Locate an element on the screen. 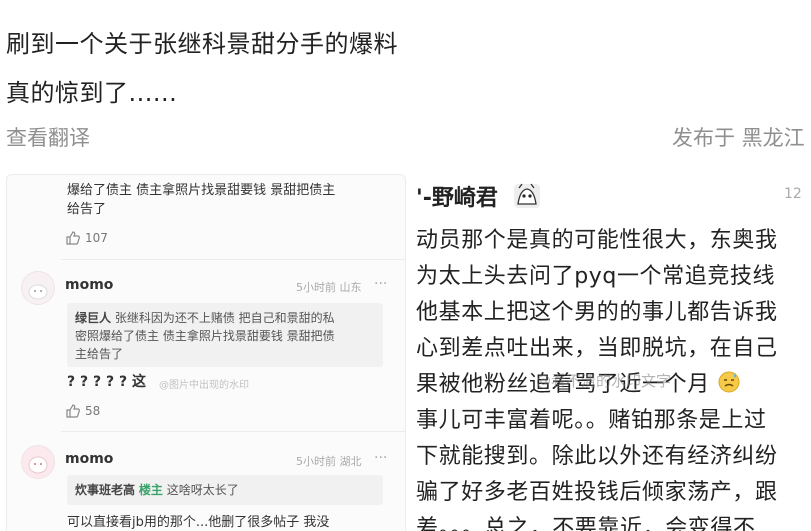  article-line: 为太上头去问了pyq一个常追竞技线 is located at coordinates (596, 276).